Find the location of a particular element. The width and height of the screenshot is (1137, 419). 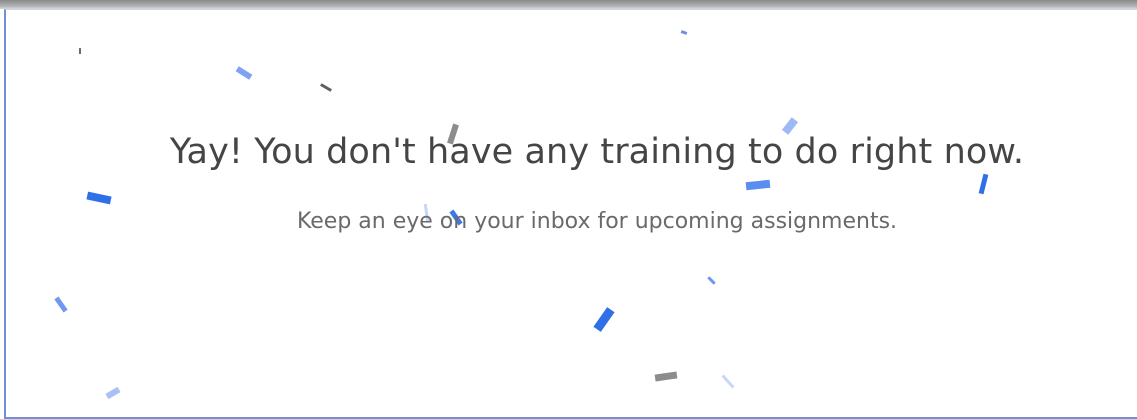

window-top-shadow is located at coordinates (568, 4).